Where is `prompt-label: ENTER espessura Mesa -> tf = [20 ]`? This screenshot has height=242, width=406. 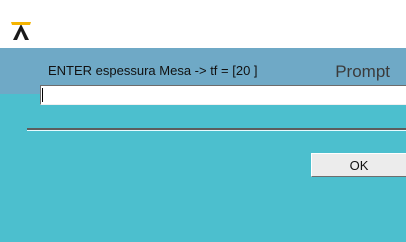 prompt-label: ENTER espessura Mesa -> tf = [20 ] is located at coordinates (153, 70).